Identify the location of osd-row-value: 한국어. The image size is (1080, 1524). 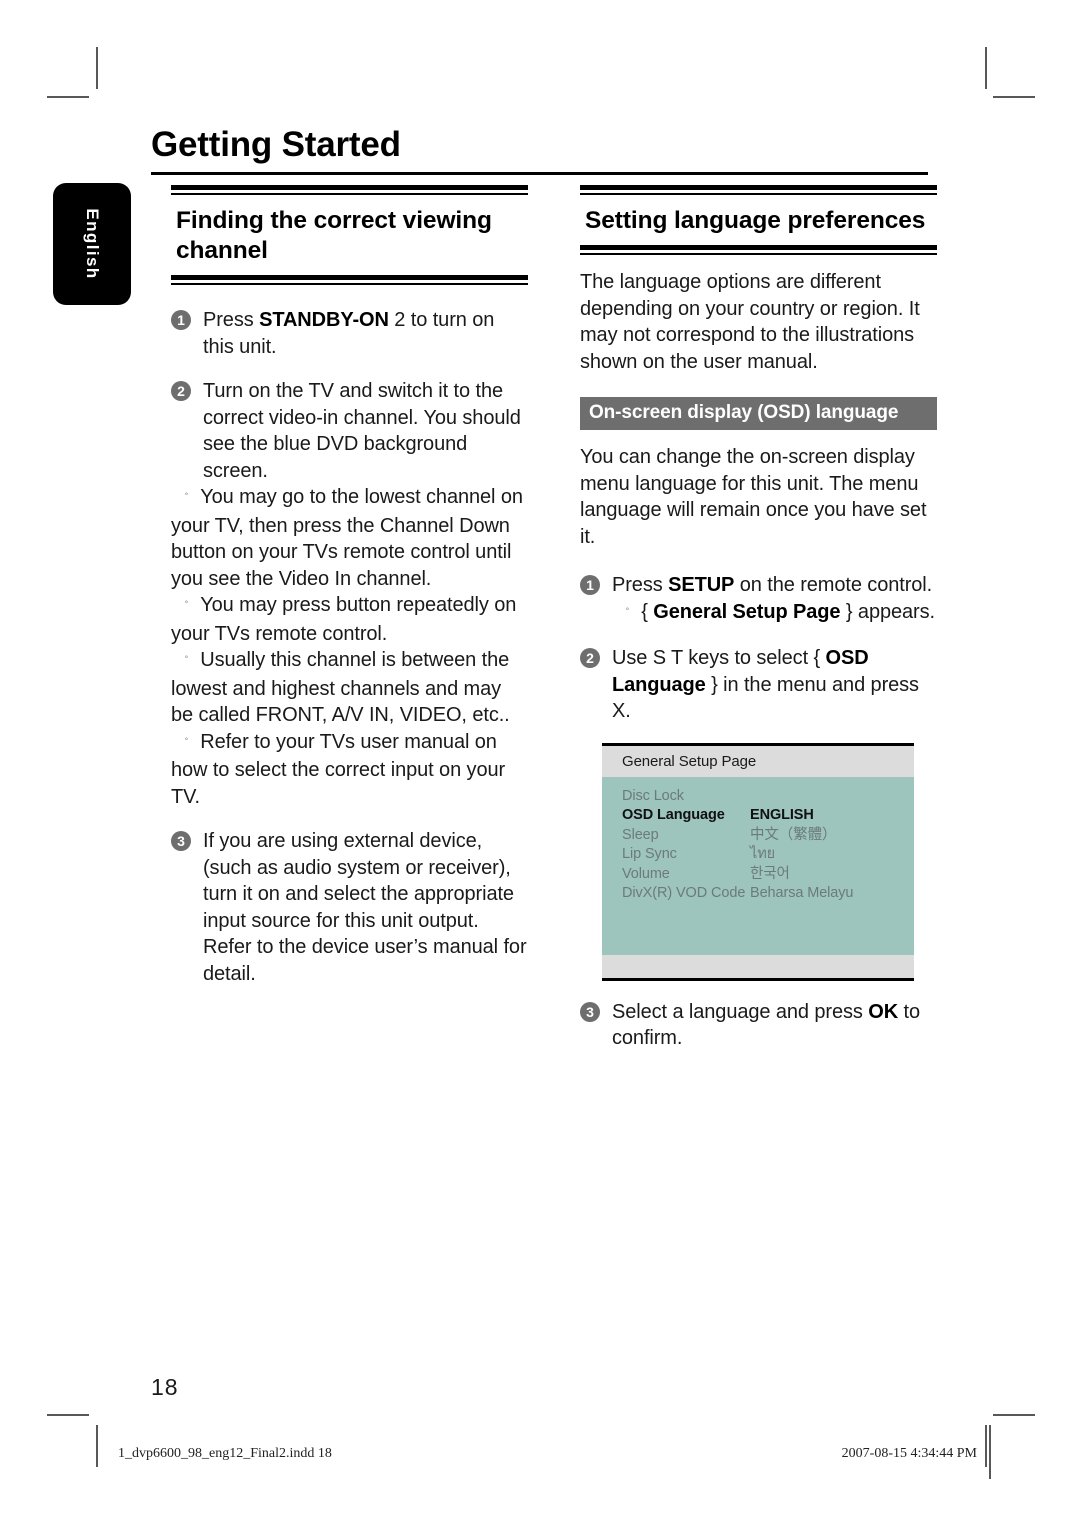
(770, 873).